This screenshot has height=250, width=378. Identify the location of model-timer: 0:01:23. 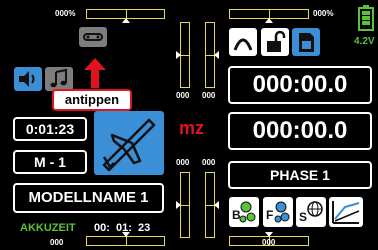
(50, 129).